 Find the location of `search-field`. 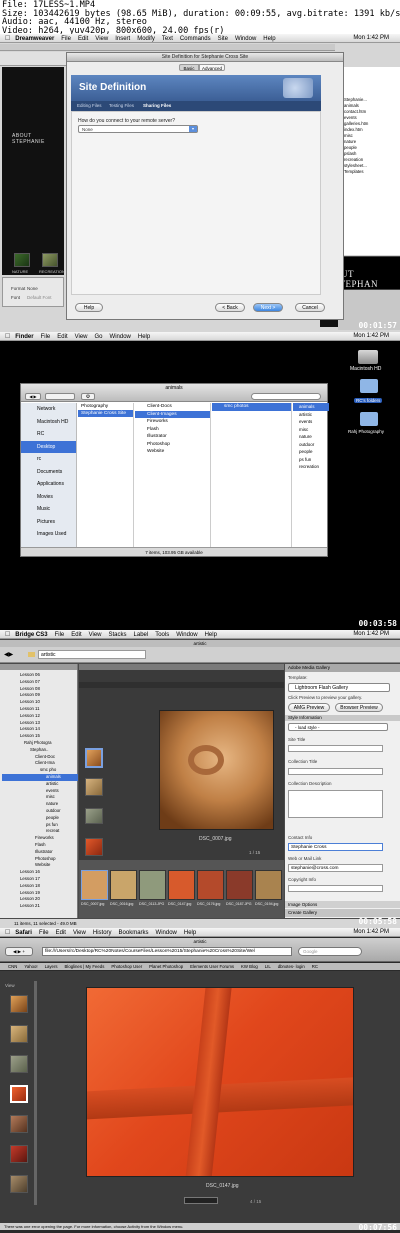

search-field is located at coordinates (286, 396).